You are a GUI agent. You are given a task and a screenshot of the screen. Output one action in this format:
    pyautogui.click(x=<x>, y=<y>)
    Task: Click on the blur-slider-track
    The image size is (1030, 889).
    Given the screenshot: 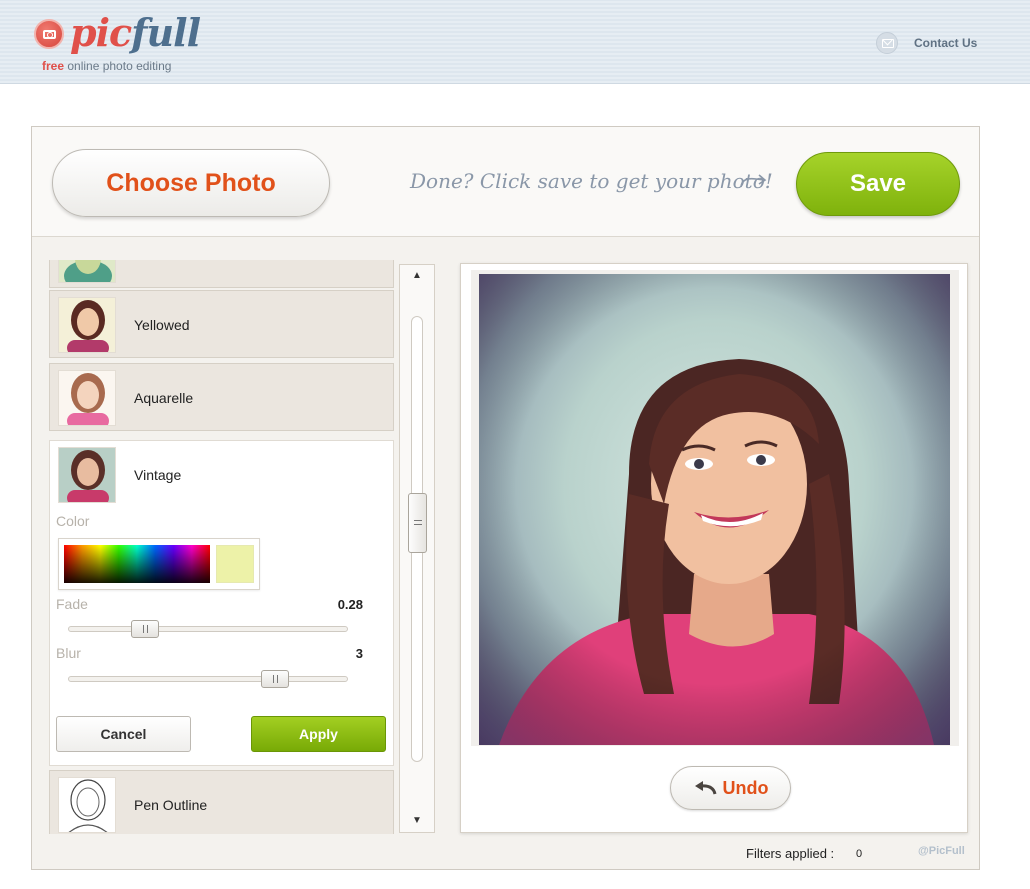 What is the action you would take?
    pyautogui.click(x=208, y=679)
    